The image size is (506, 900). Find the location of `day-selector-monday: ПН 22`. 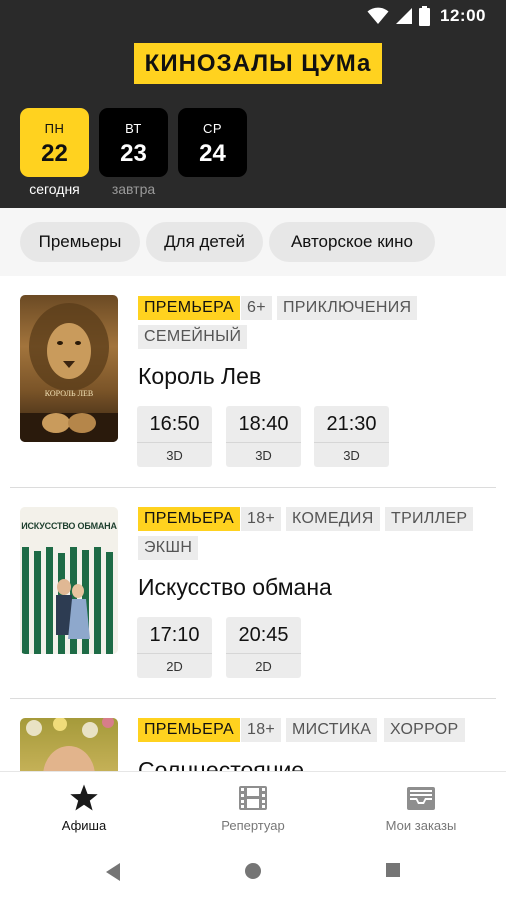

day-selector-monday: ПН 22 is located at coordinates (54, 142).